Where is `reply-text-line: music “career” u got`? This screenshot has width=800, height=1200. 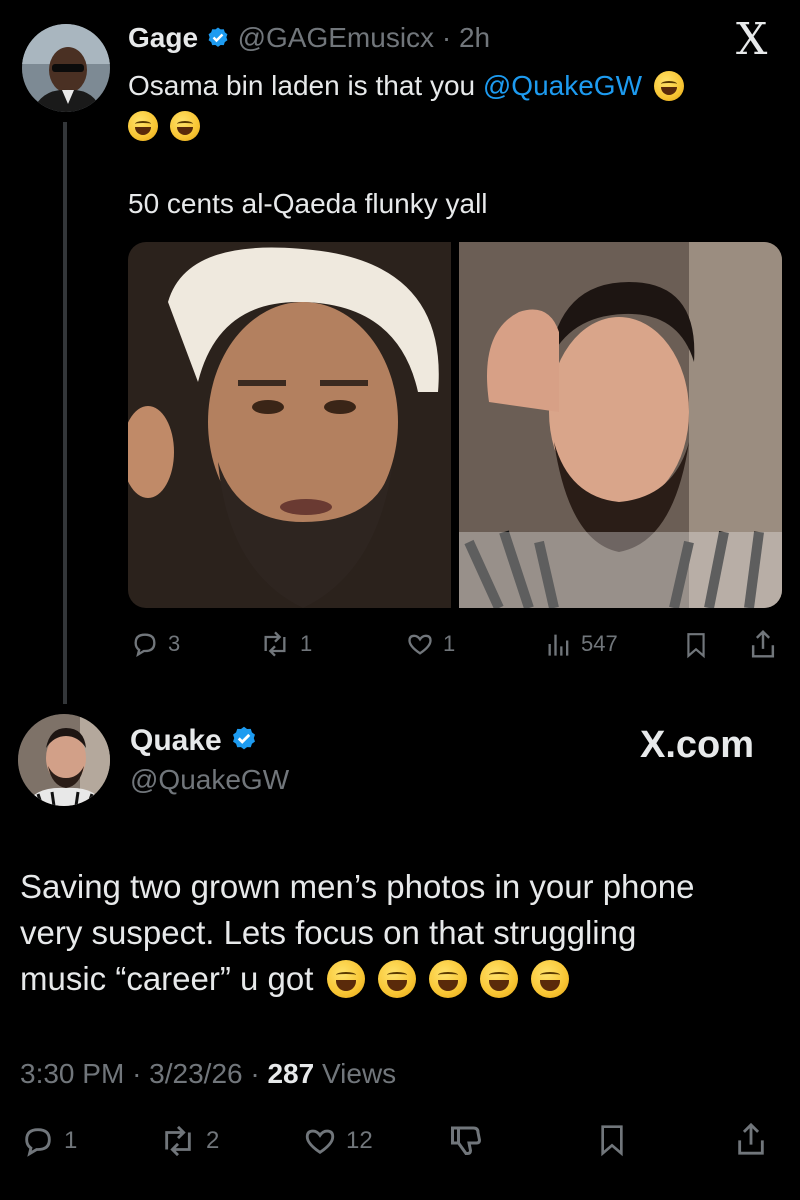 reply-text-line: music “career” u got is located at coordinates (171, 978).